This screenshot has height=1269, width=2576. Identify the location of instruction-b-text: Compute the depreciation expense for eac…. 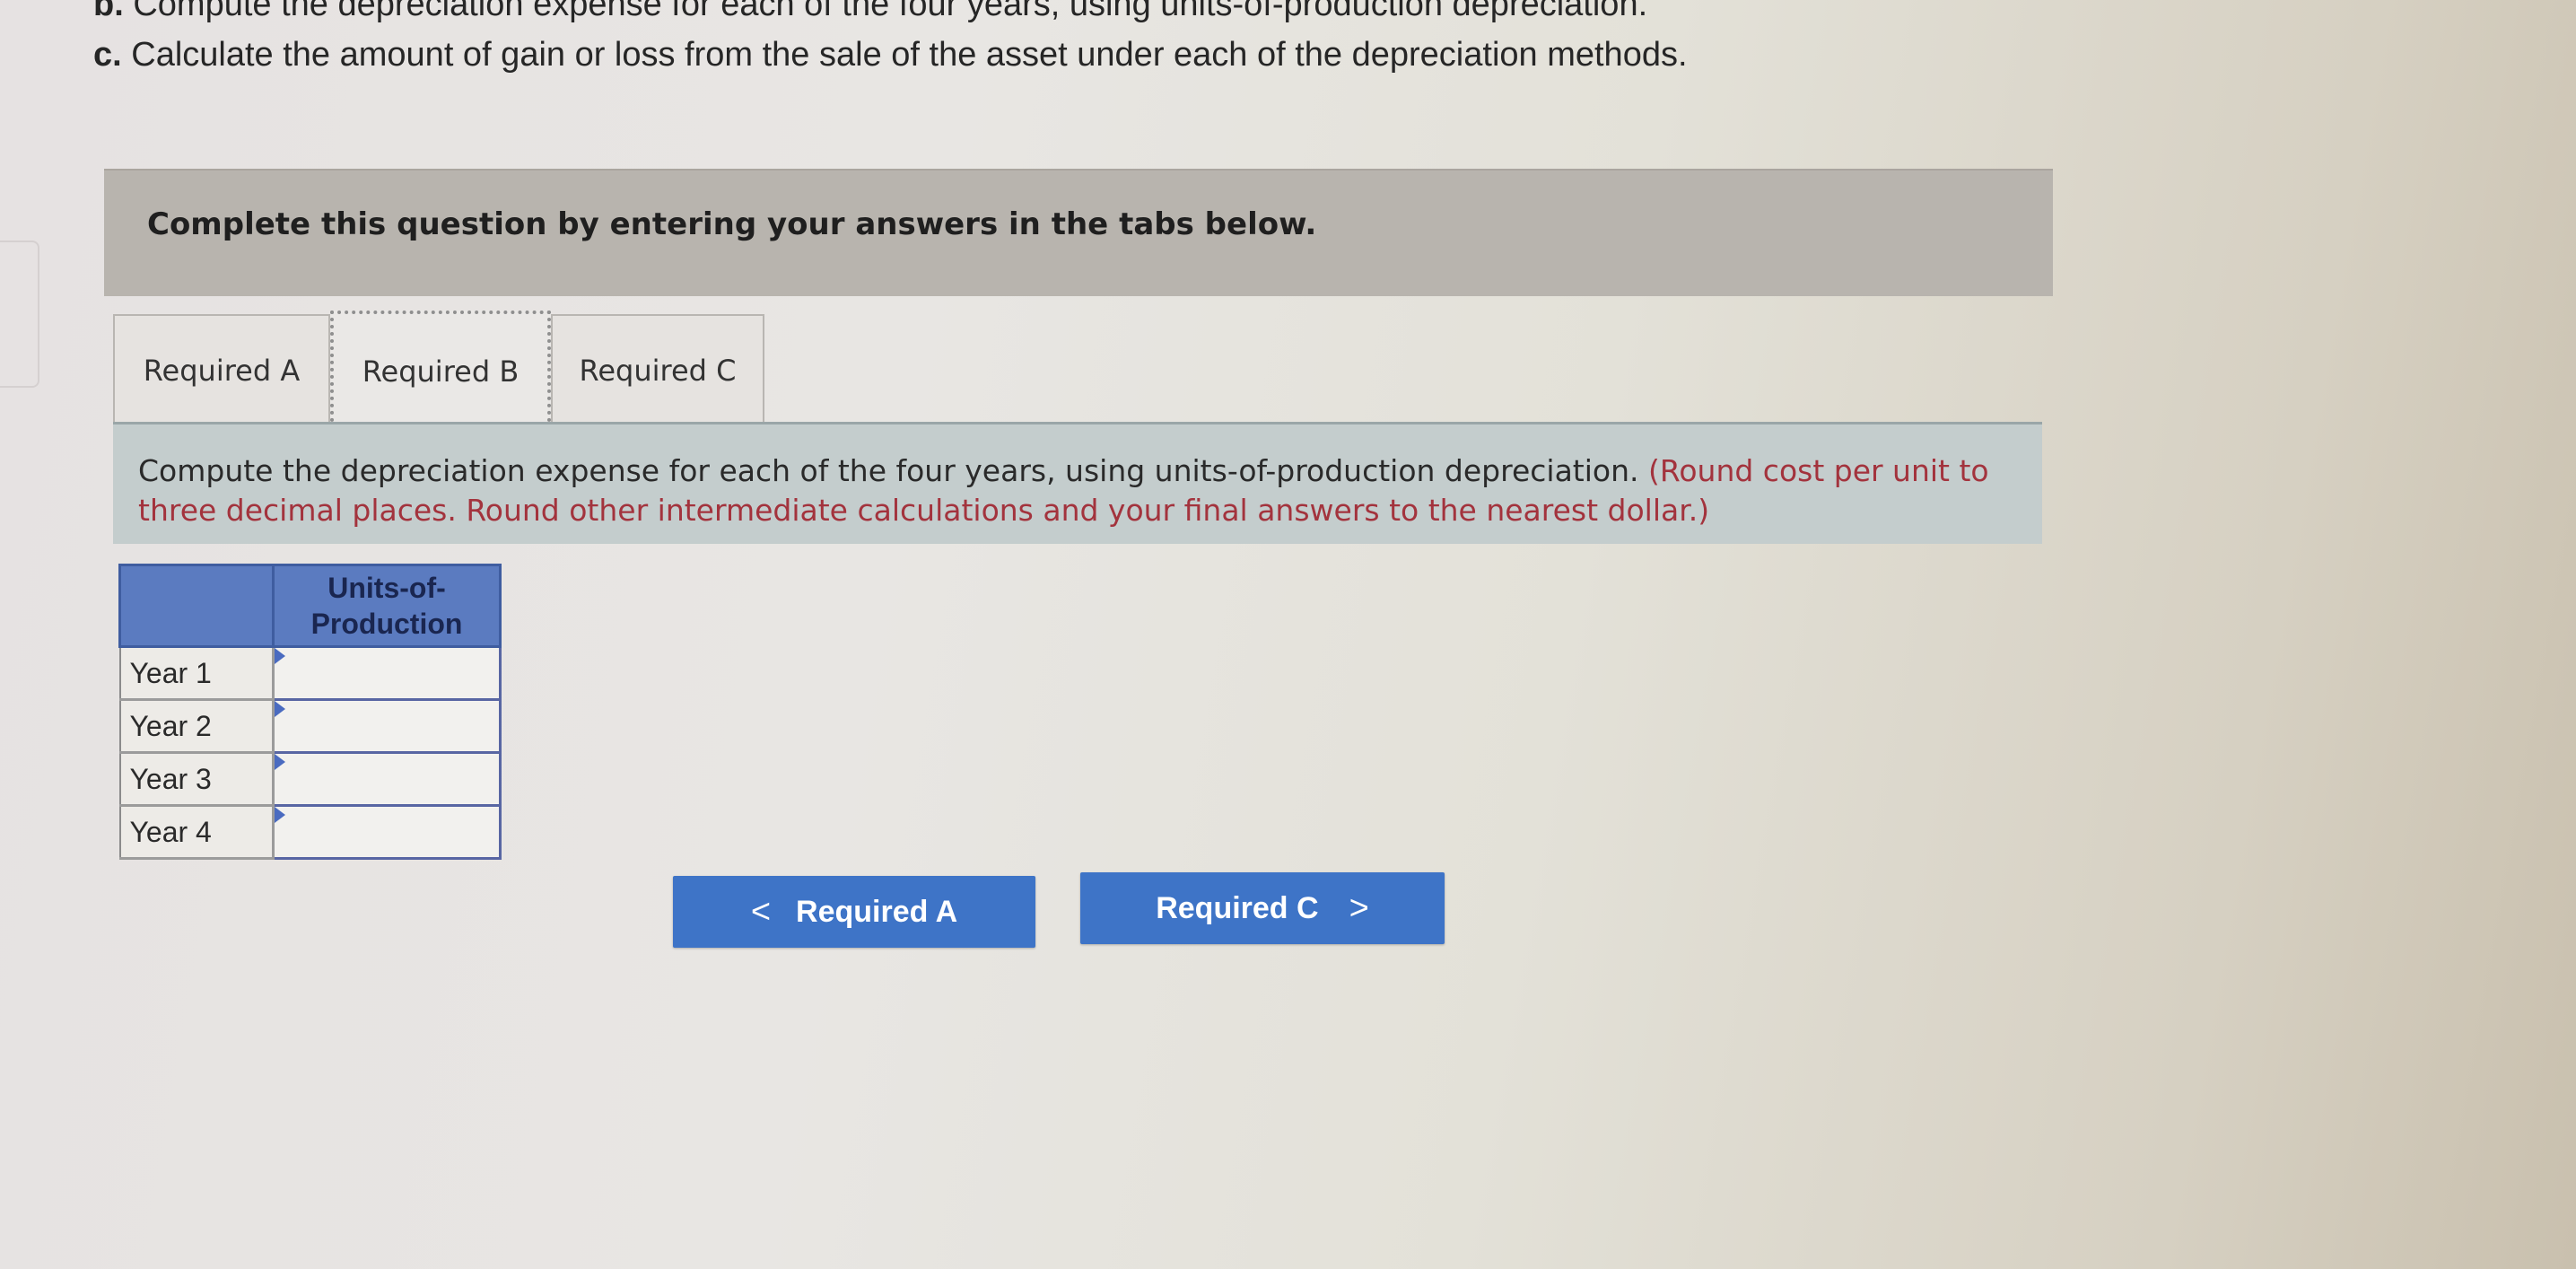
(891, 11).